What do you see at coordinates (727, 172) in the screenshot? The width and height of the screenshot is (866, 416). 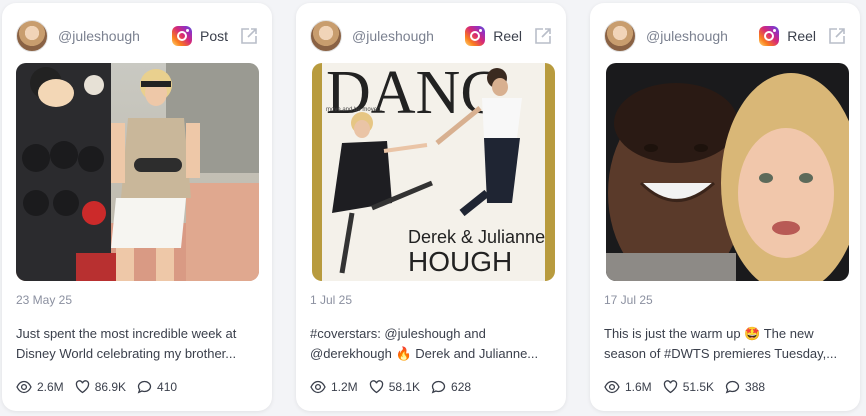 I see `reel-image` at bounding box center [727, 172].